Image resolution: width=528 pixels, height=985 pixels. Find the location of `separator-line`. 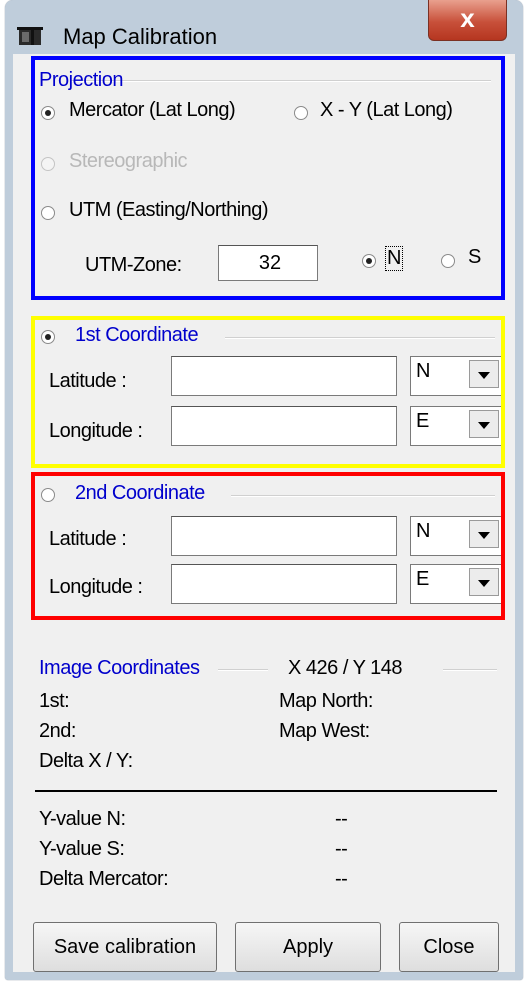

separator-line is located at coordinates (266, 791).